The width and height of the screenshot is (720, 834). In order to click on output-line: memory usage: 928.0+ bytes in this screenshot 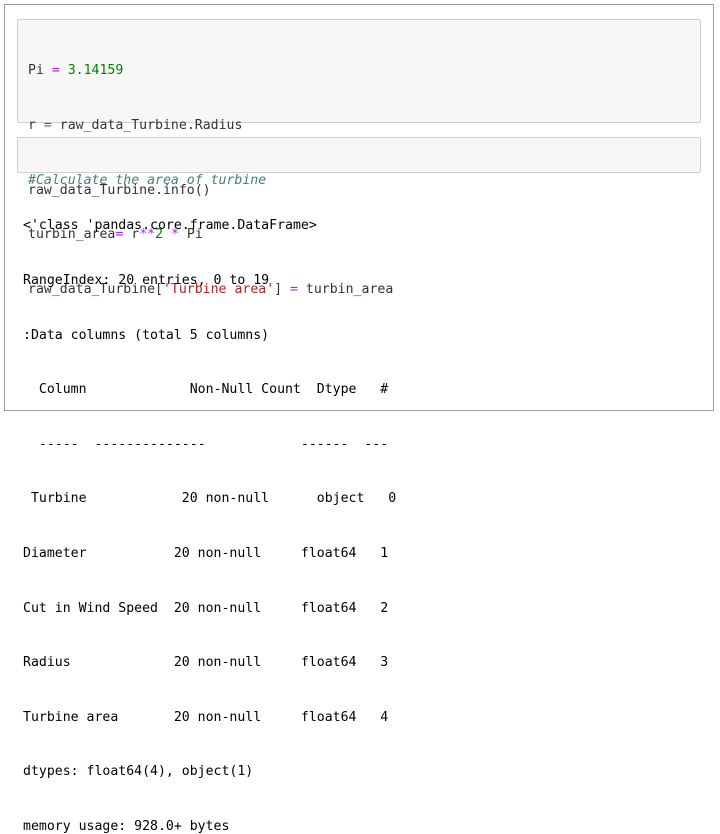, I will do `click(126, 826)`.